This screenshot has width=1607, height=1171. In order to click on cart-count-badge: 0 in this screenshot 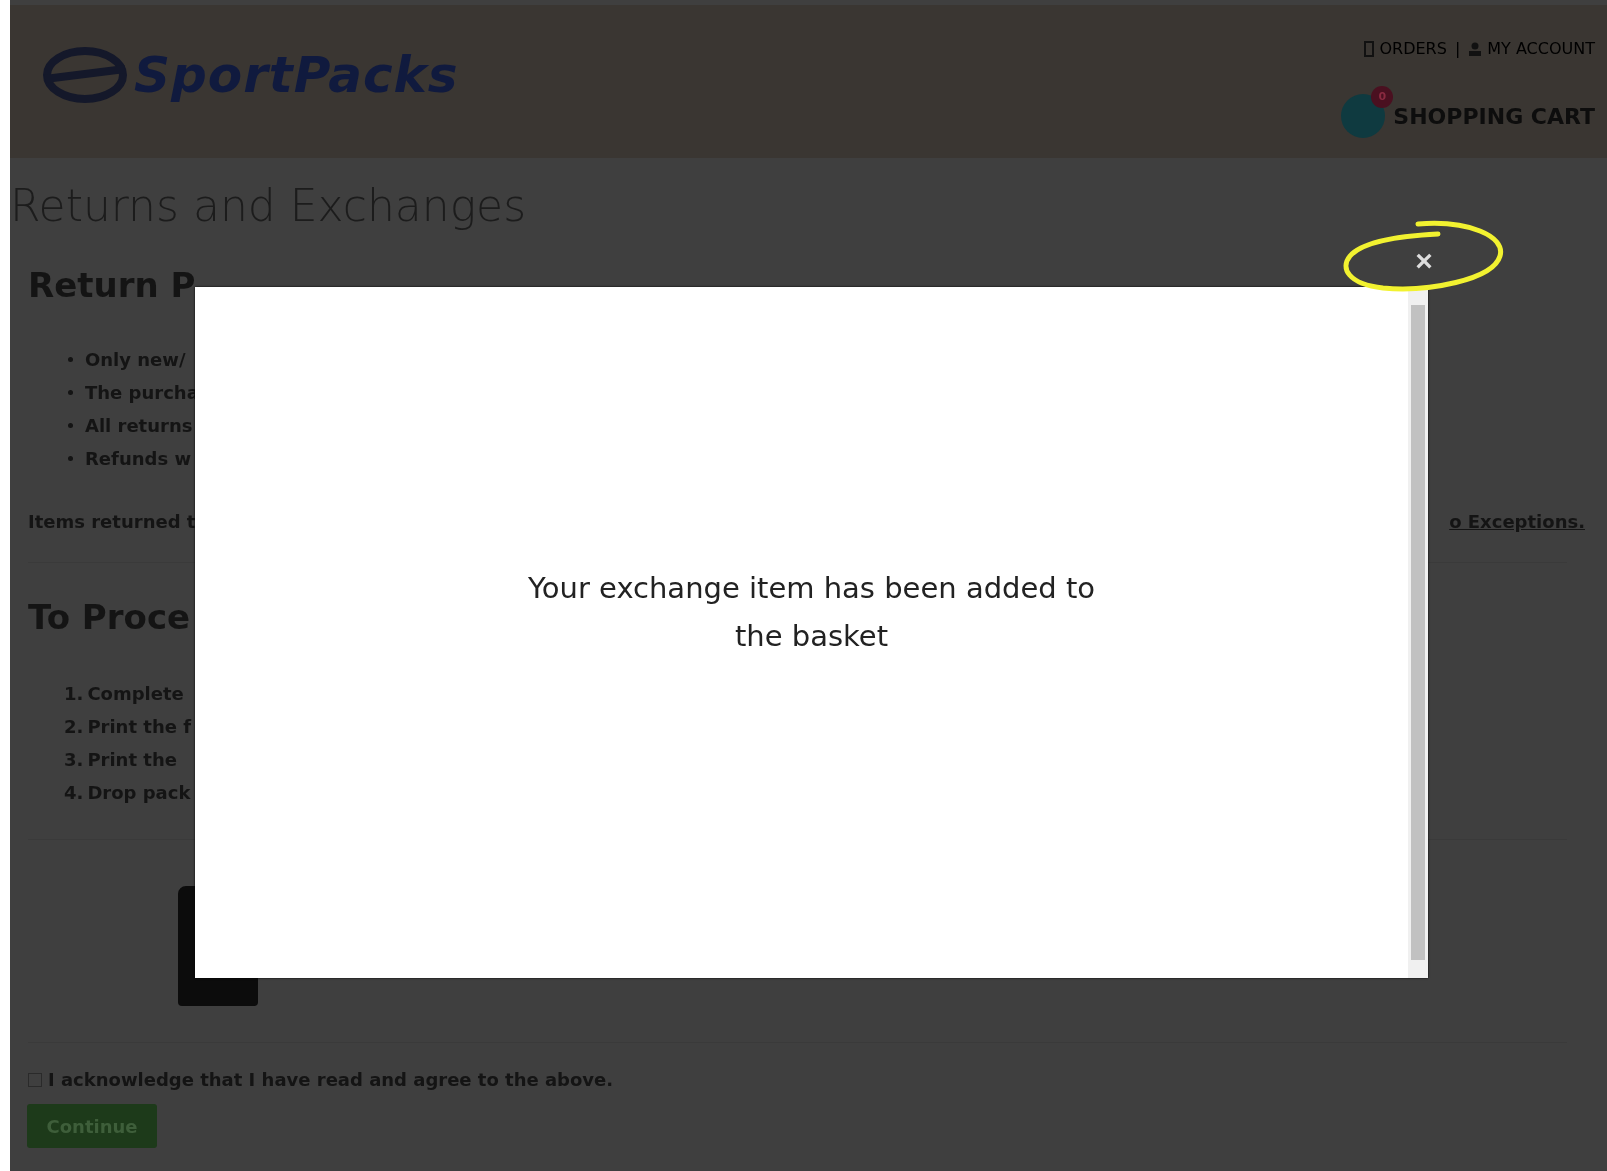, I will do `click(1382, 97)`.